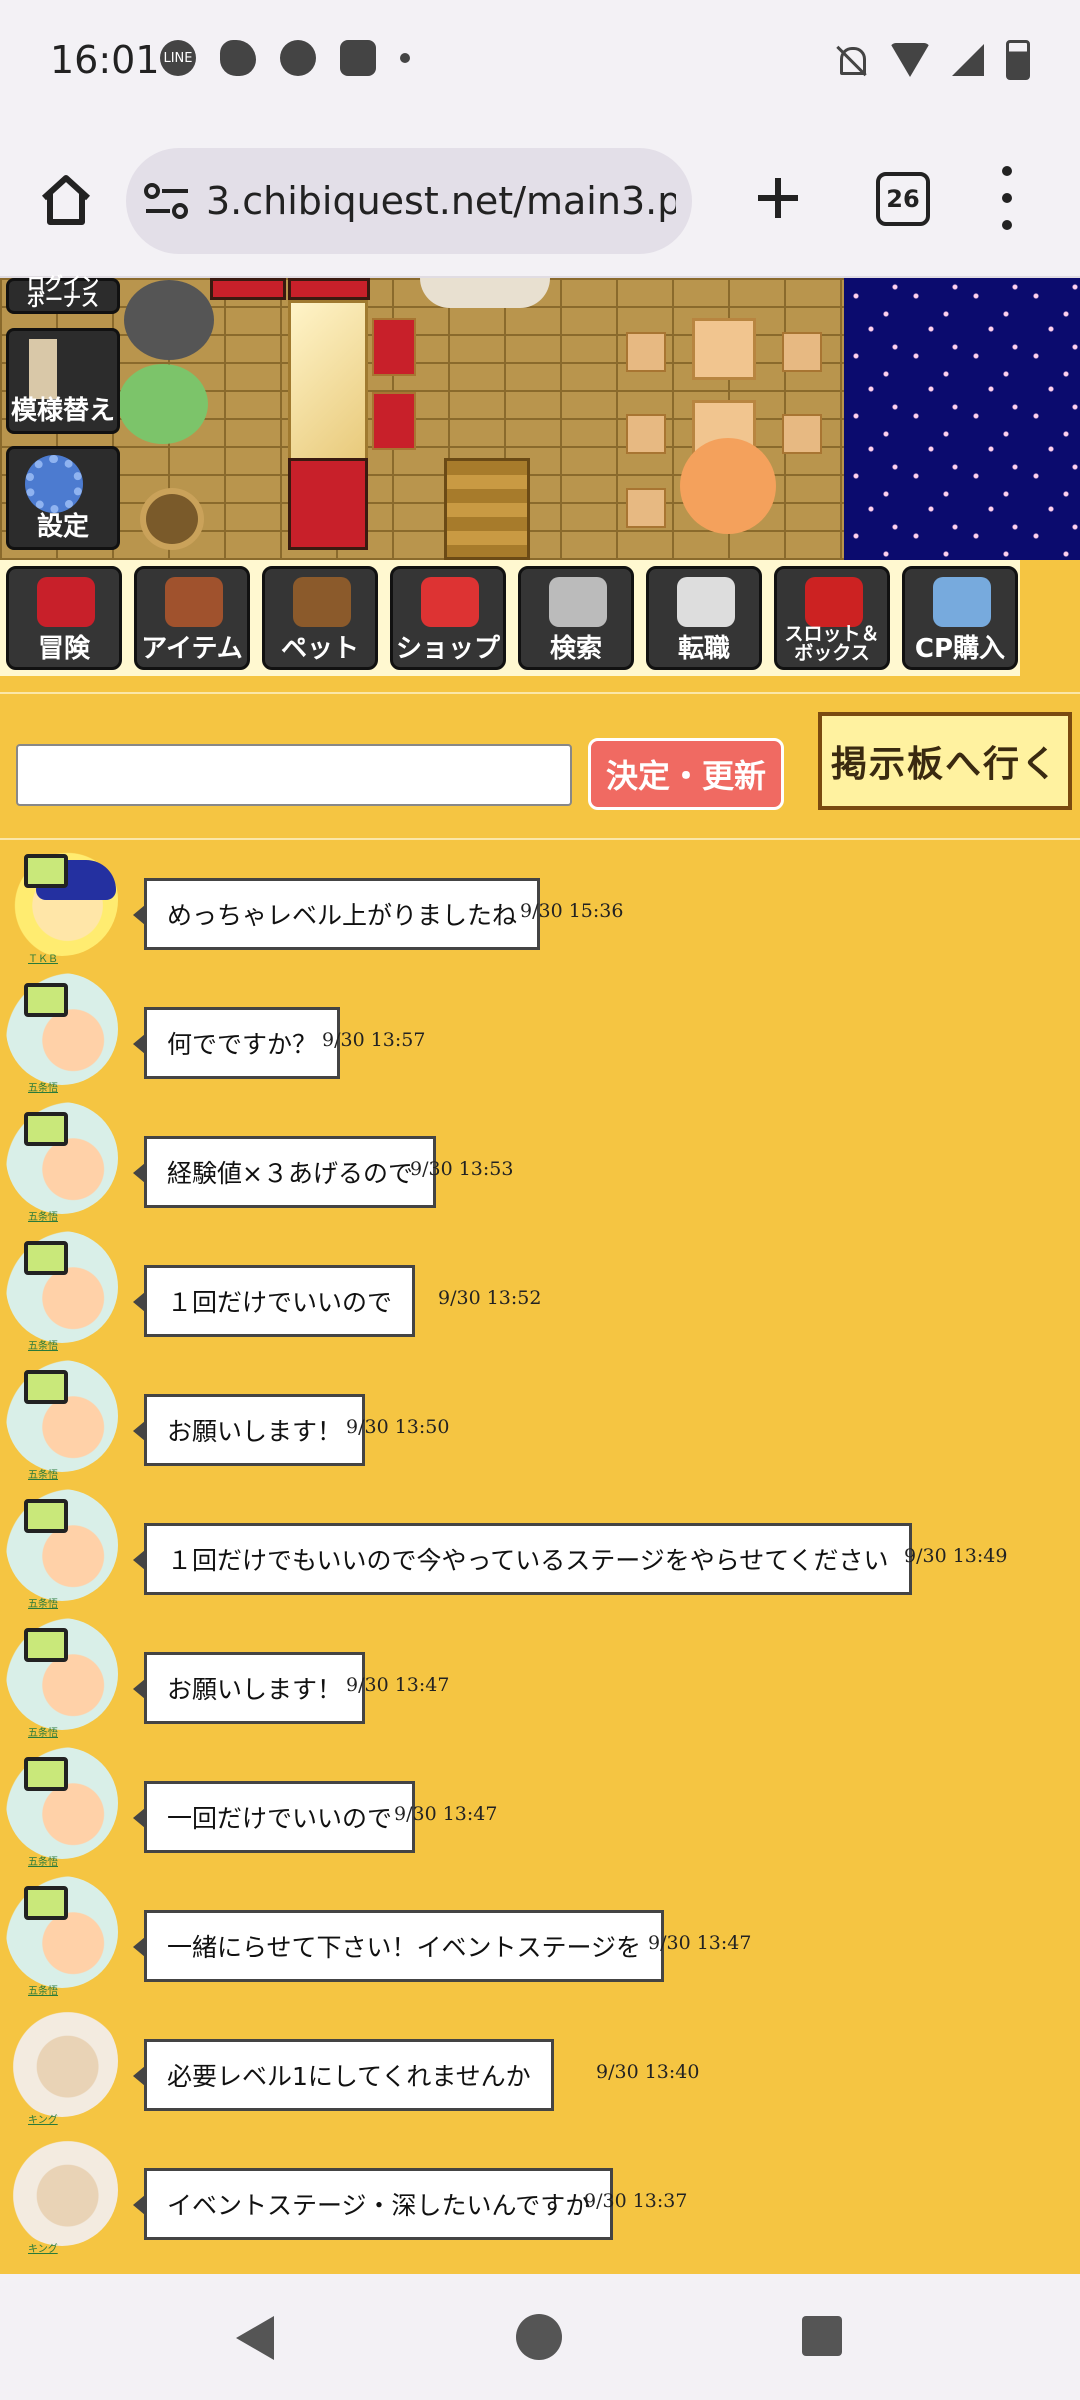 The width and height of the screenshot is (1080, 2400). Describe the element at coordinates (169, 320) in the screenshot. I see `cat-character` at that location.